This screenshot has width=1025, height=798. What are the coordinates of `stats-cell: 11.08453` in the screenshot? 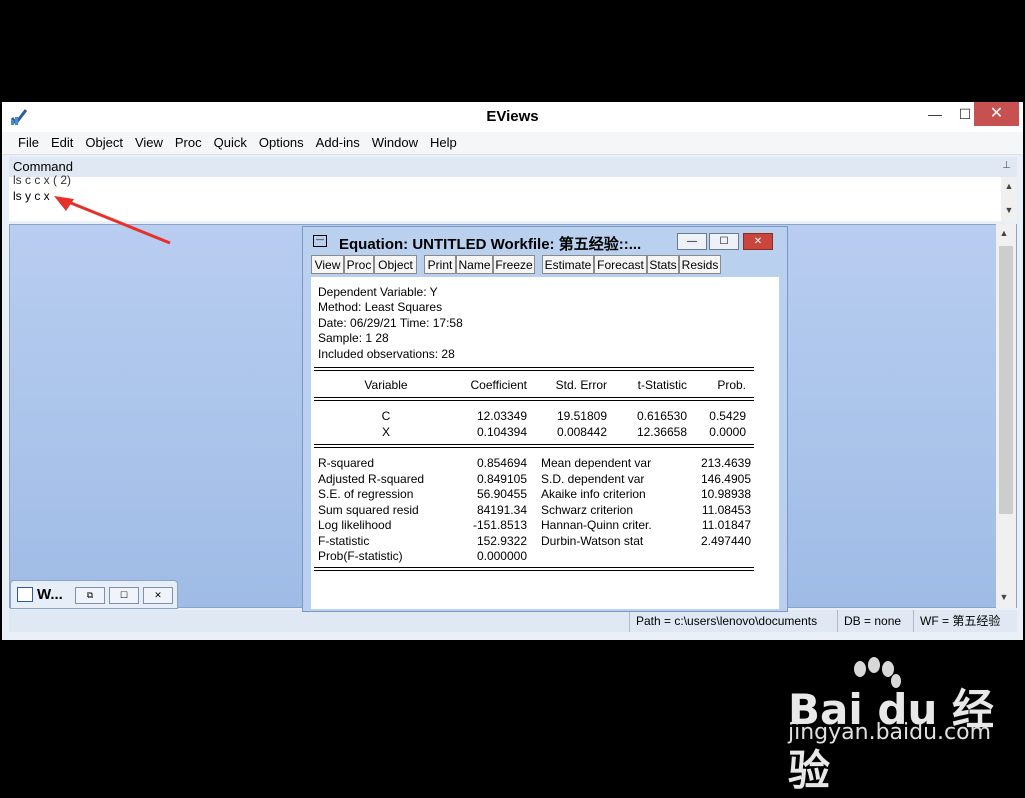 It's located at (726, 509).